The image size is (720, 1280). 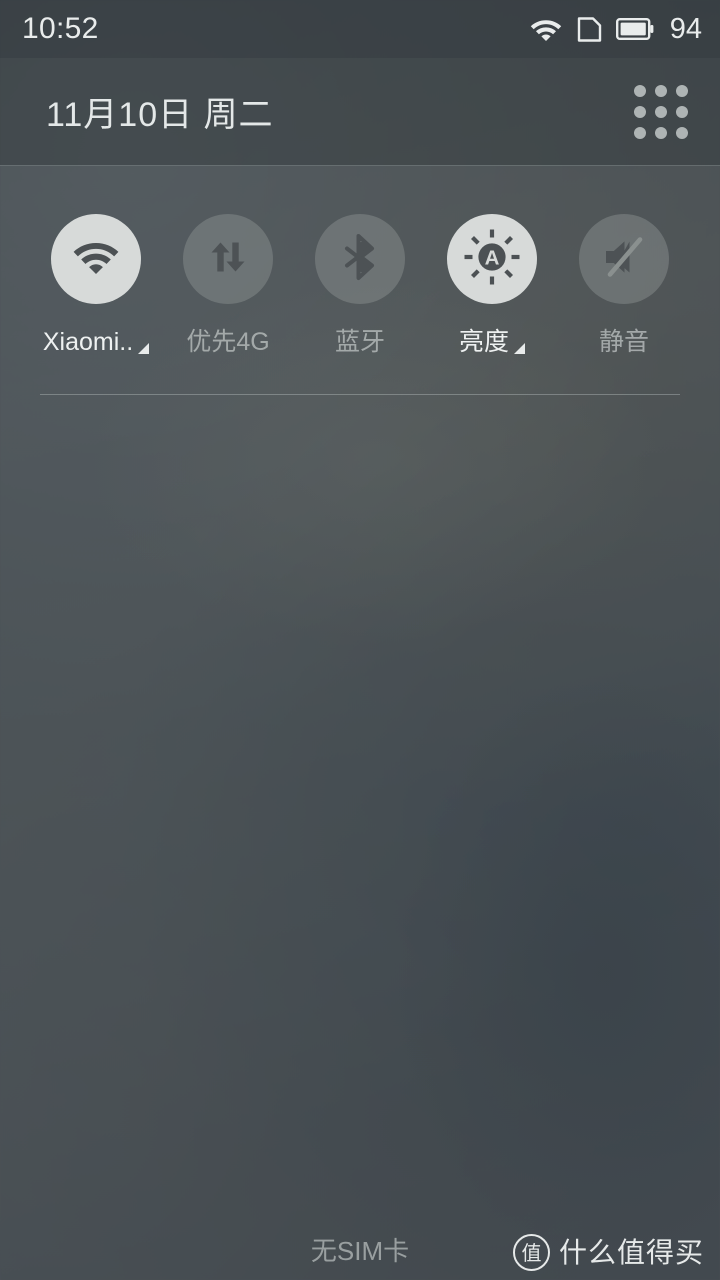 What do you see at coordinates (88, 342) in the screenshot?
I see `toggle-wifi-label: Xiaomi..` at bounding box center [88, 342].